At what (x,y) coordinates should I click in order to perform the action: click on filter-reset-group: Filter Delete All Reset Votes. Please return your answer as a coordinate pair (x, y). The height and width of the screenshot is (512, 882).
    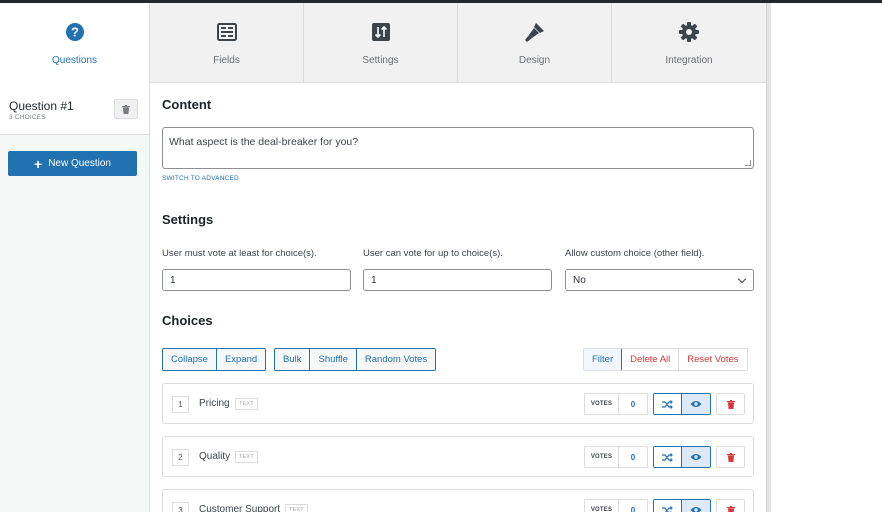
    Looking at the image, I should click on (665, 359).